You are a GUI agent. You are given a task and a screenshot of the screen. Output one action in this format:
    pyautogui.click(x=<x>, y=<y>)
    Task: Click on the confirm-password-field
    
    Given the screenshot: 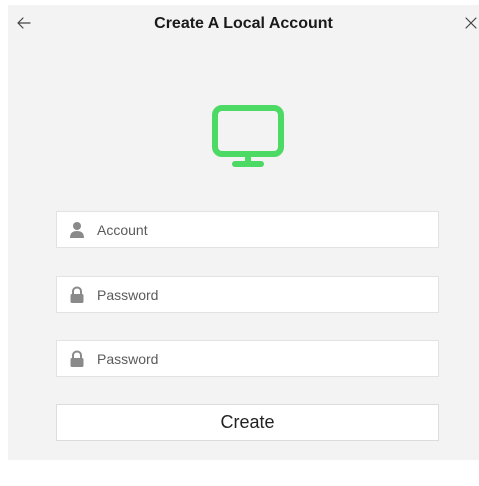 What is the action you would take?
    pyautogui.click(x=247, y=358)
    